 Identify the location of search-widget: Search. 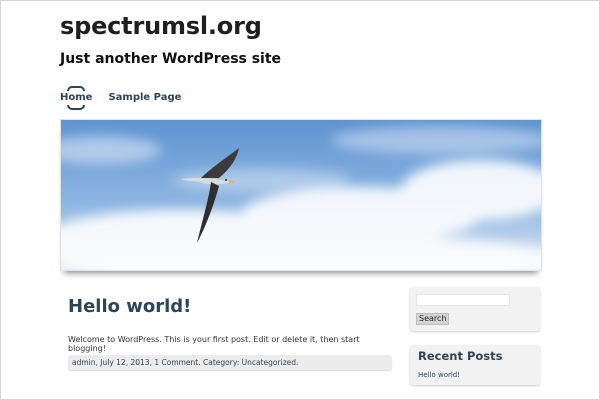
(475, 309).